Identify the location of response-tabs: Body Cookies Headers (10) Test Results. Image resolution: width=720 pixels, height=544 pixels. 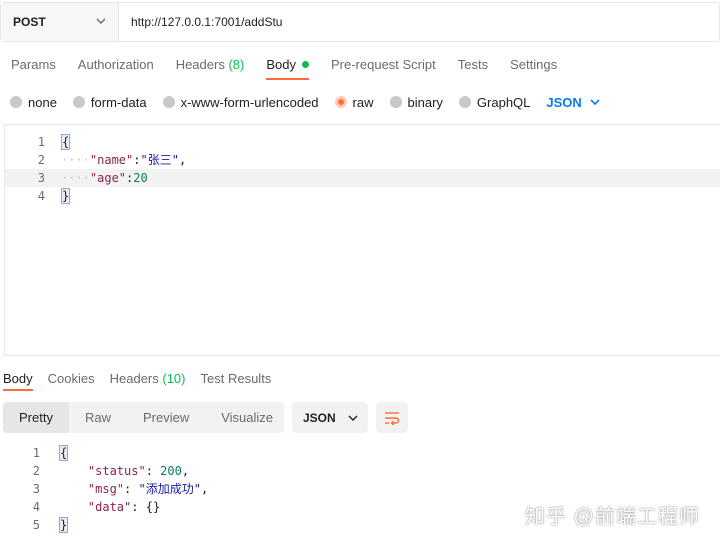
(141, 378).